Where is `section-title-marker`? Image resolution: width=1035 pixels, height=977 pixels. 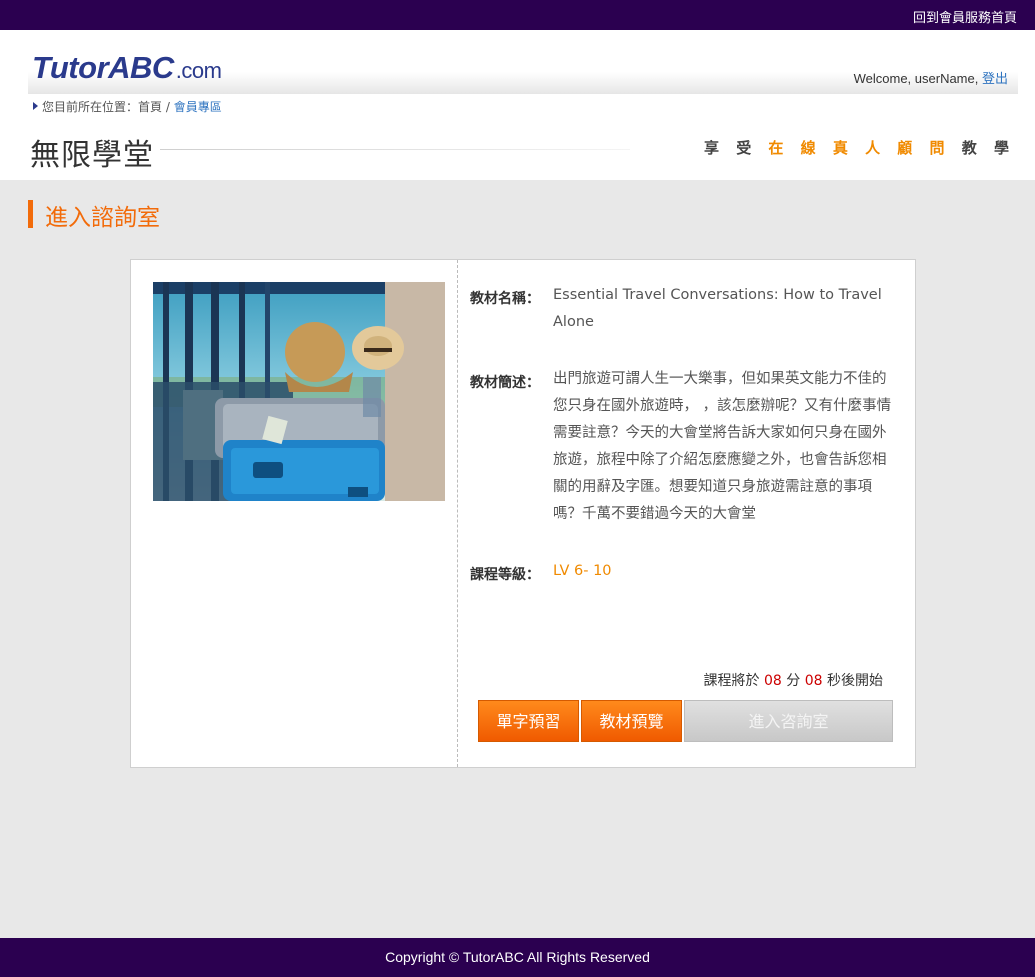 section-title-marker is located at coordinates (30, 214).